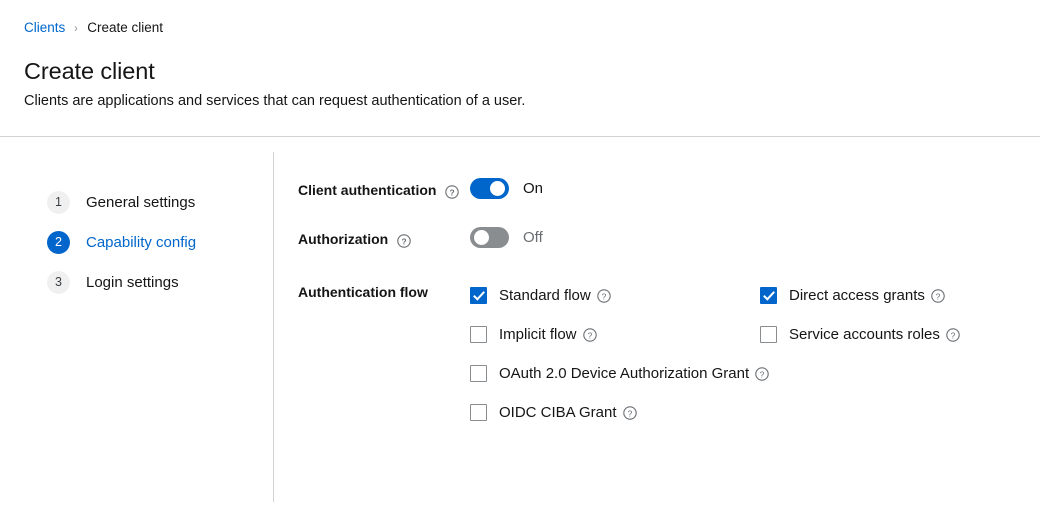 The width and height of the screenshot is (1040, 508). I want to click on toggle-wrap-client-authentication: On, so click(506, 188).